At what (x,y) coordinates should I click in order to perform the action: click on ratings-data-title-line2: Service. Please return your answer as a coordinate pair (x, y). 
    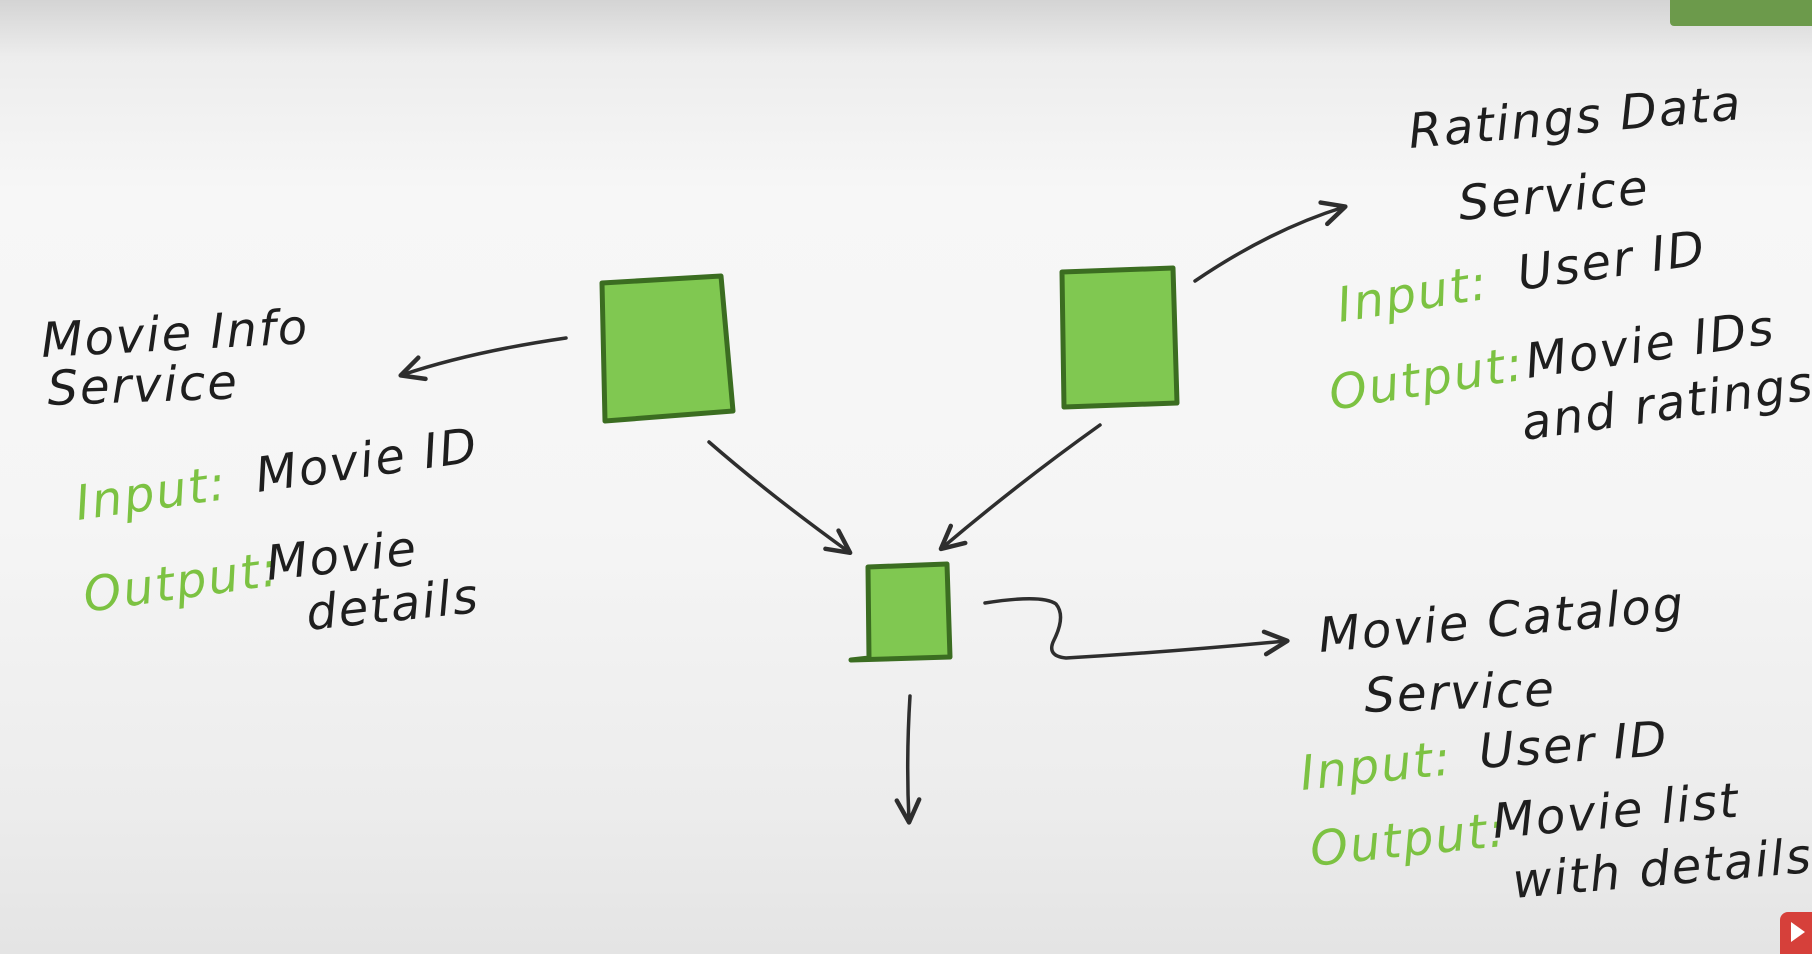
    Looking at the image, I should click on (1554, 195).